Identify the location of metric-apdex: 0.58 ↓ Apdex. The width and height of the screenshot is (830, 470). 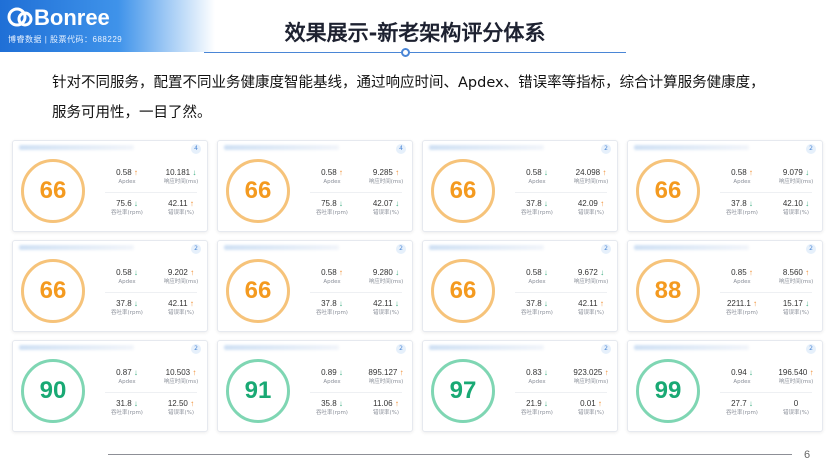
(537, 177).